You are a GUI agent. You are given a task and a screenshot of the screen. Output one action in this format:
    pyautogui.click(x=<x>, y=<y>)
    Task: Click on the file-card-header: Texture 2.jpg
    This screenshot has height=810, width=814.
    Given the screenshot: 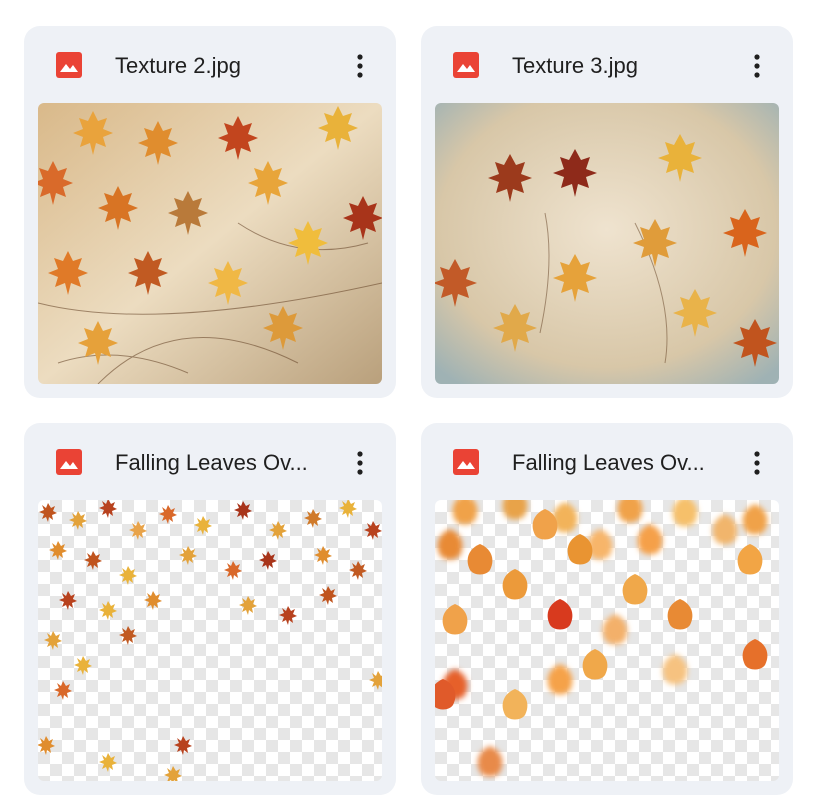 What is the action you would take?
    pyautogui.click(x=210, y=64)
    